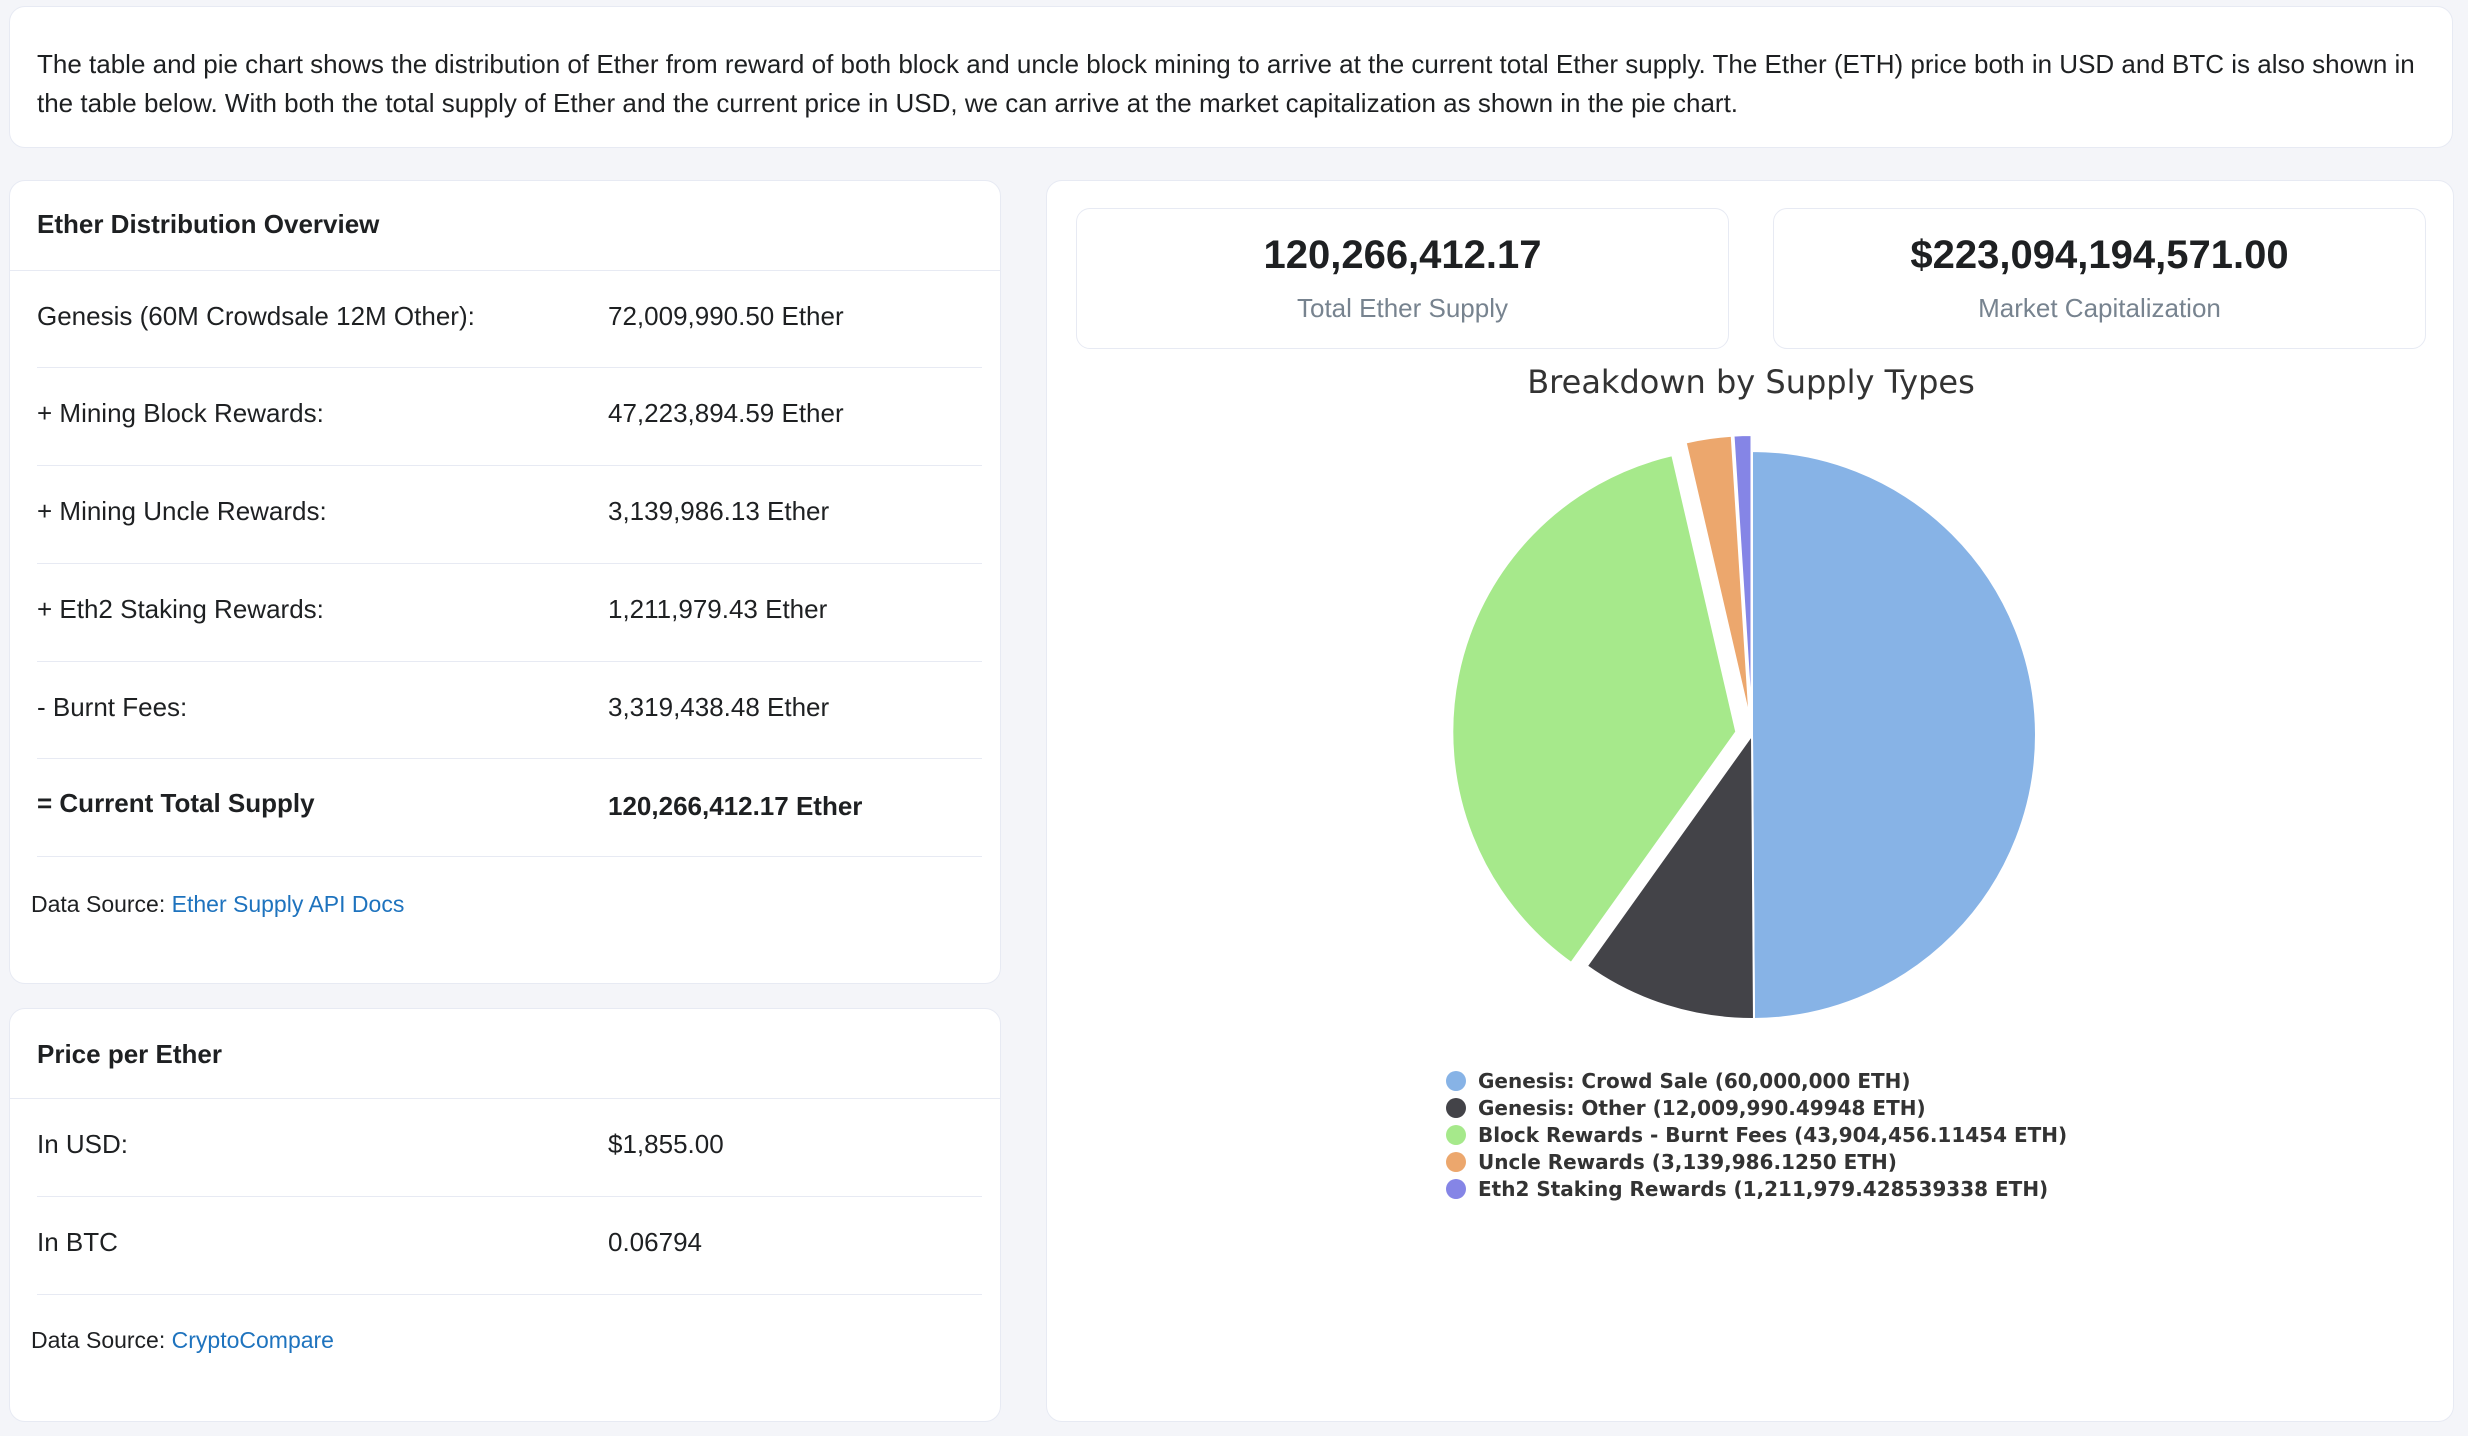 This screenshot has width=2468, height=1436. What do you see at coordinates (112, 707) in the screenshot?
I see `row-label: - Burnt Fees:` at bounding box center [112, 707].